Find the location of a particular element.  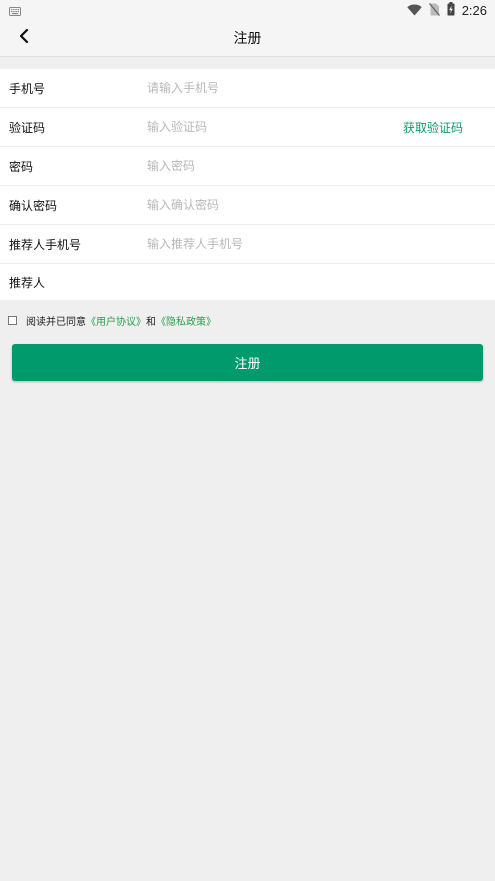

page-title: 注册 is located at coordinates (247, 39).